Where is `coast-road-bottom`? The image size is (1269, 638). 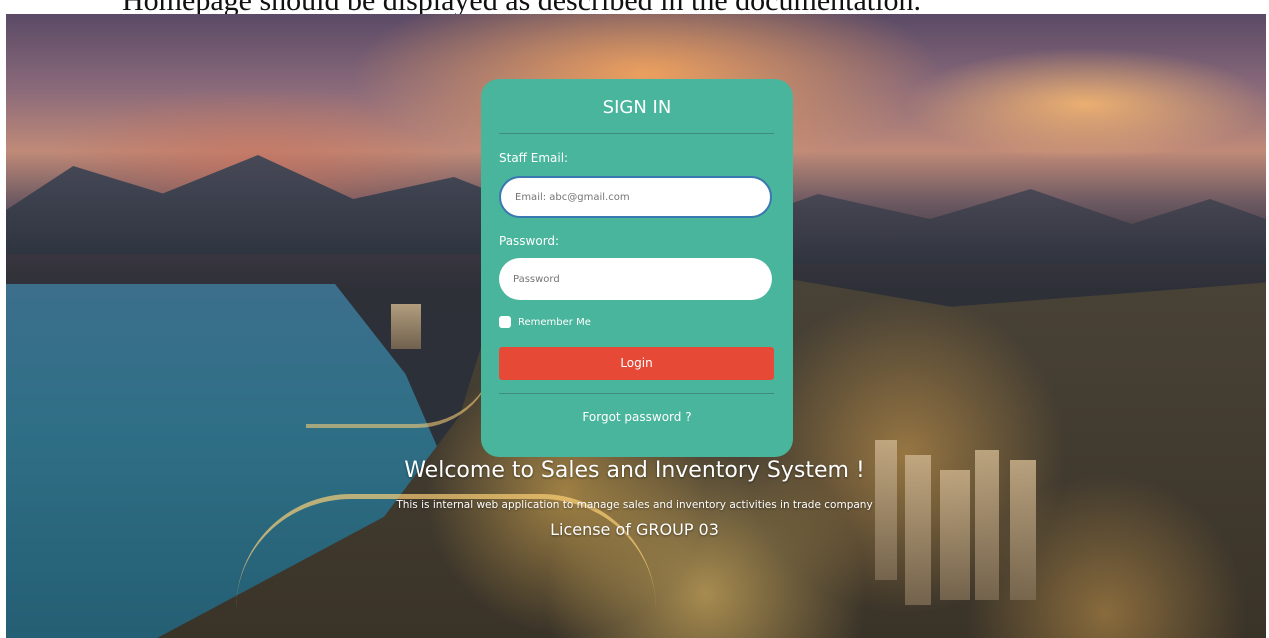 coast-road-bottom is located at coordinates (446, 551).